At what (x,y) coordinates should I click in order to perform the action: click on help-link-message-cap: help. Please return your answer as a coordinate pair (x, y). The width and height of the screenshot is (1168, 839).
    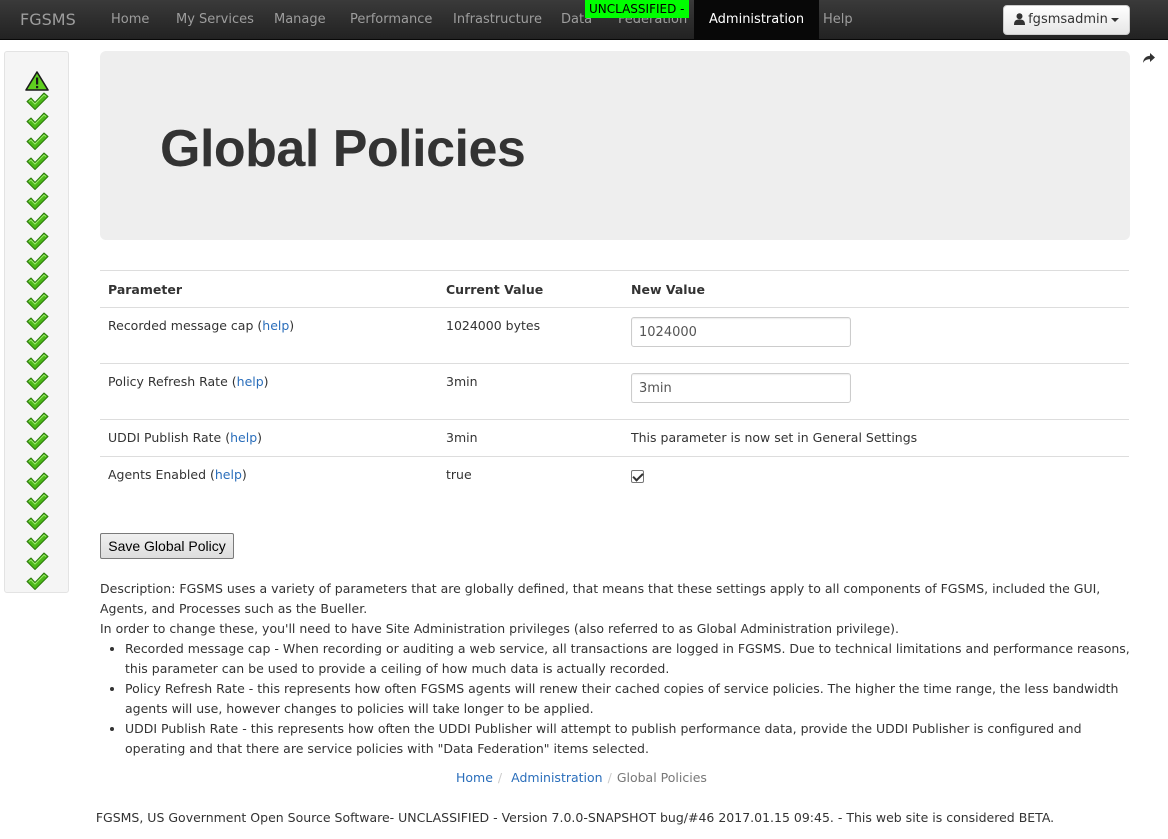
    Looking at the image, I should click on (275, 325).